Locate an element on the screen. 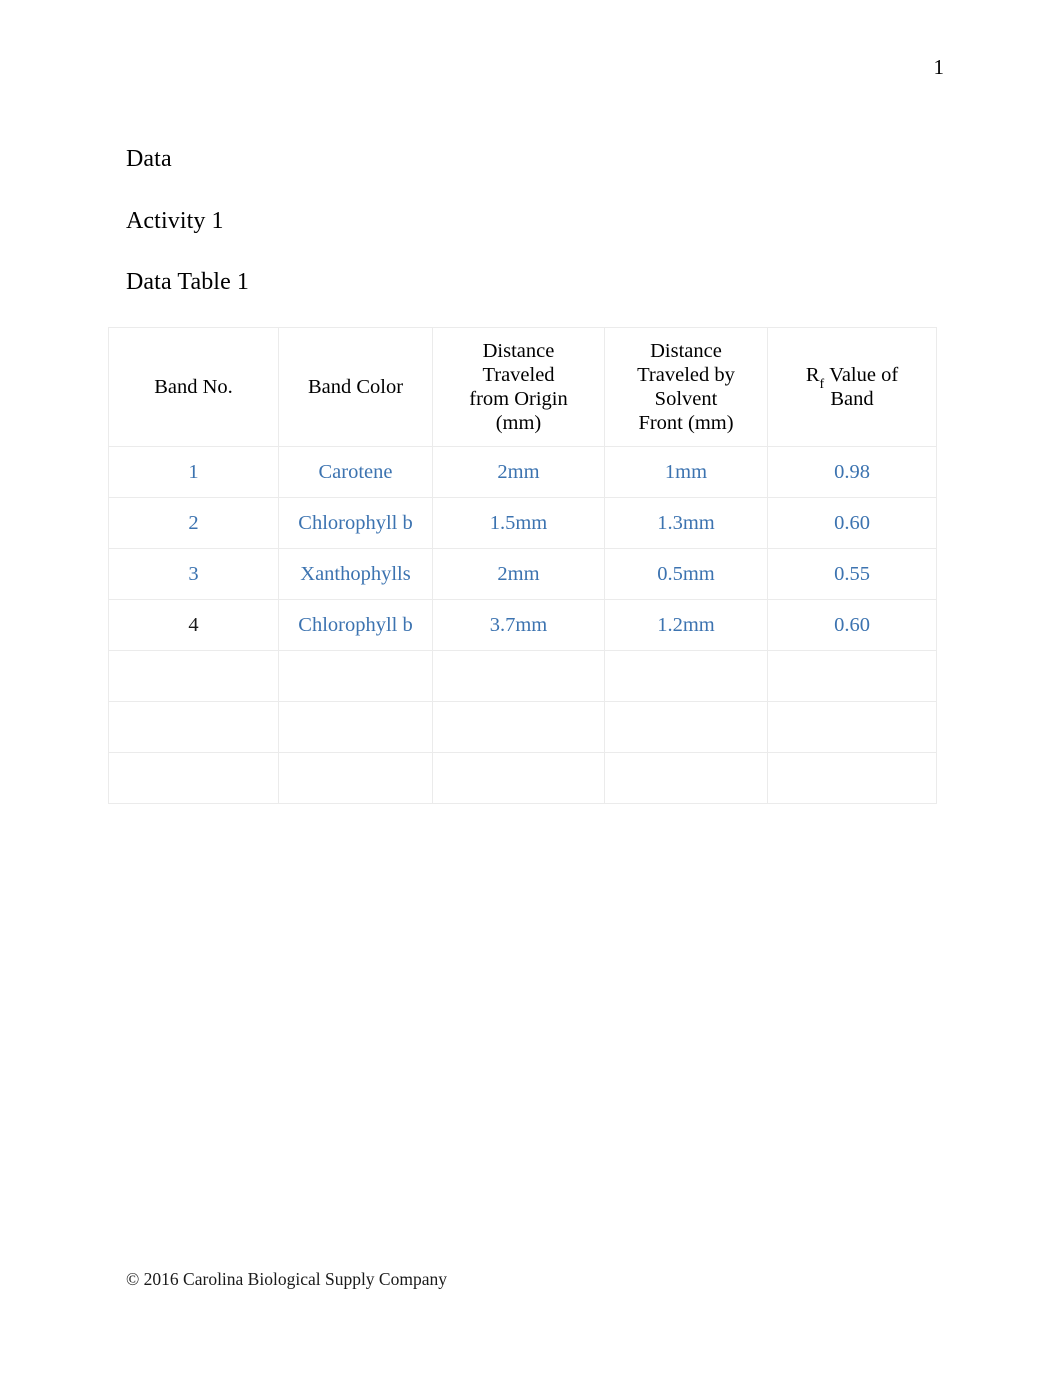 The height and width of the screenshot is (1376, 1062). header-rf-value-of-band: Rf Value of Band is located at coordinates (852, 387).